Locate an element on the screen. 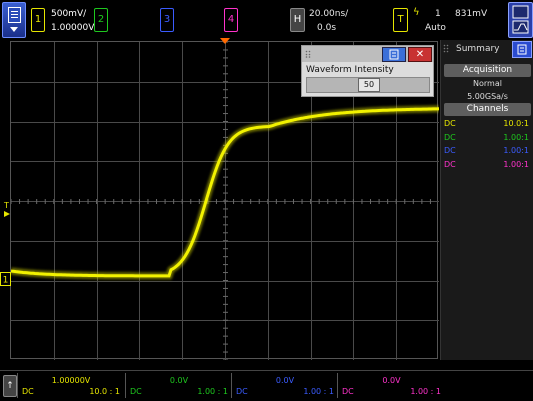 Image resolution: width=533 pixels, height=401 pixels. trigger-mode: Auto is located at coordinates (435, 28).